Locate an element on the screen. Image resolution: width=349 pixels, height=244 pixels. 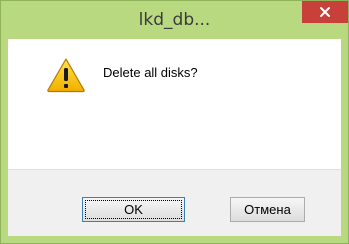
ok-button: OK is located at coordinates (133, 209).